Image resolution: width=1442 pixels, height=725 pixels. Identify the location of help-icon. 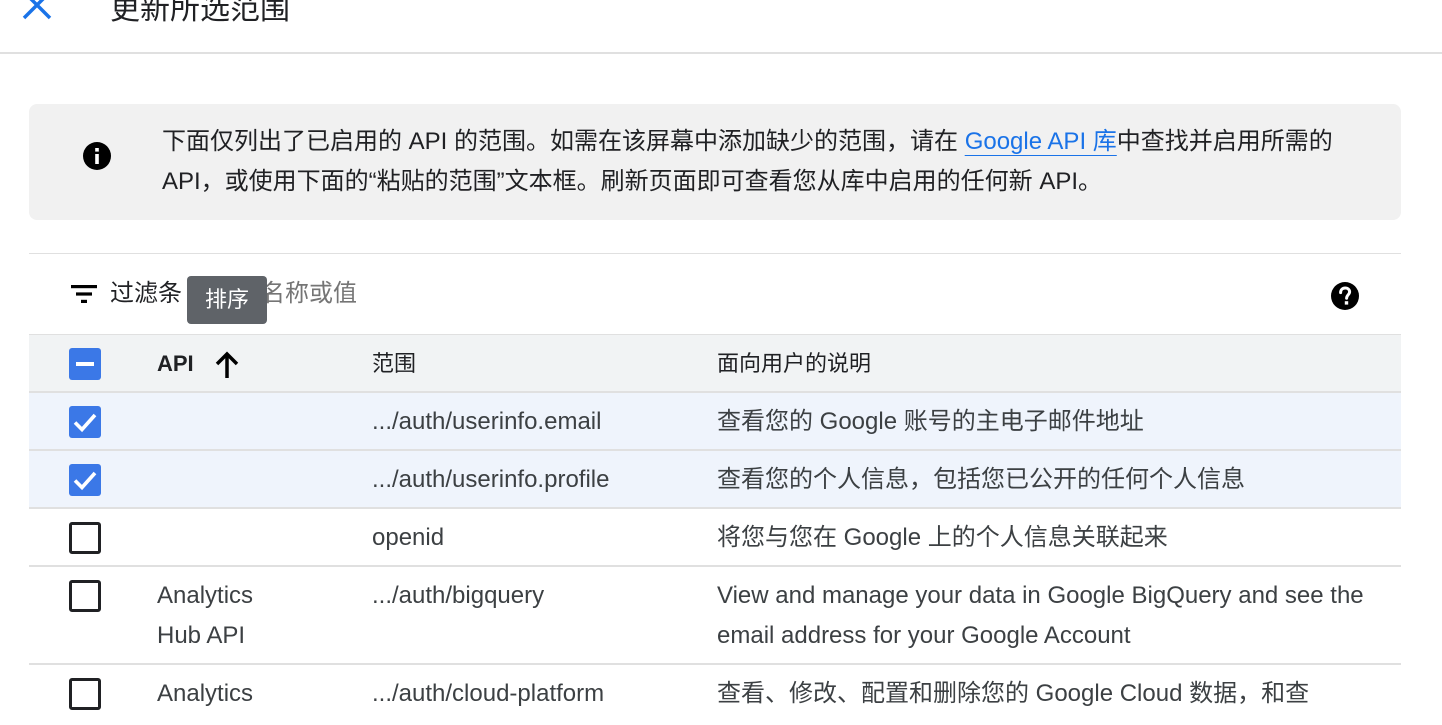
(1345, 296).